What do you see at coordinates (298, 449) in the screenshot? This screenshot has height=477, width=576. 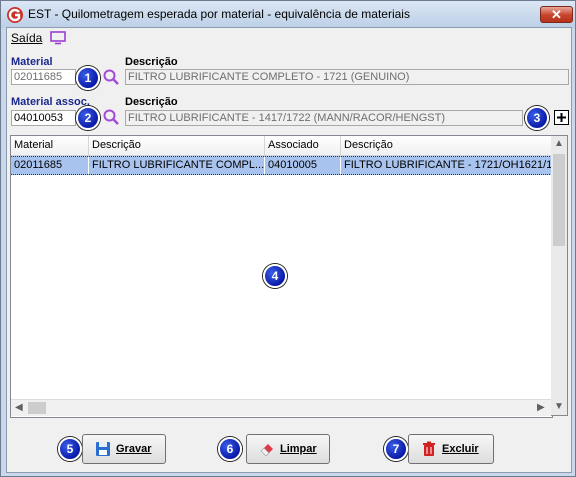 I see `clear-button-label: Limpar` at bounding box center [298, 449].